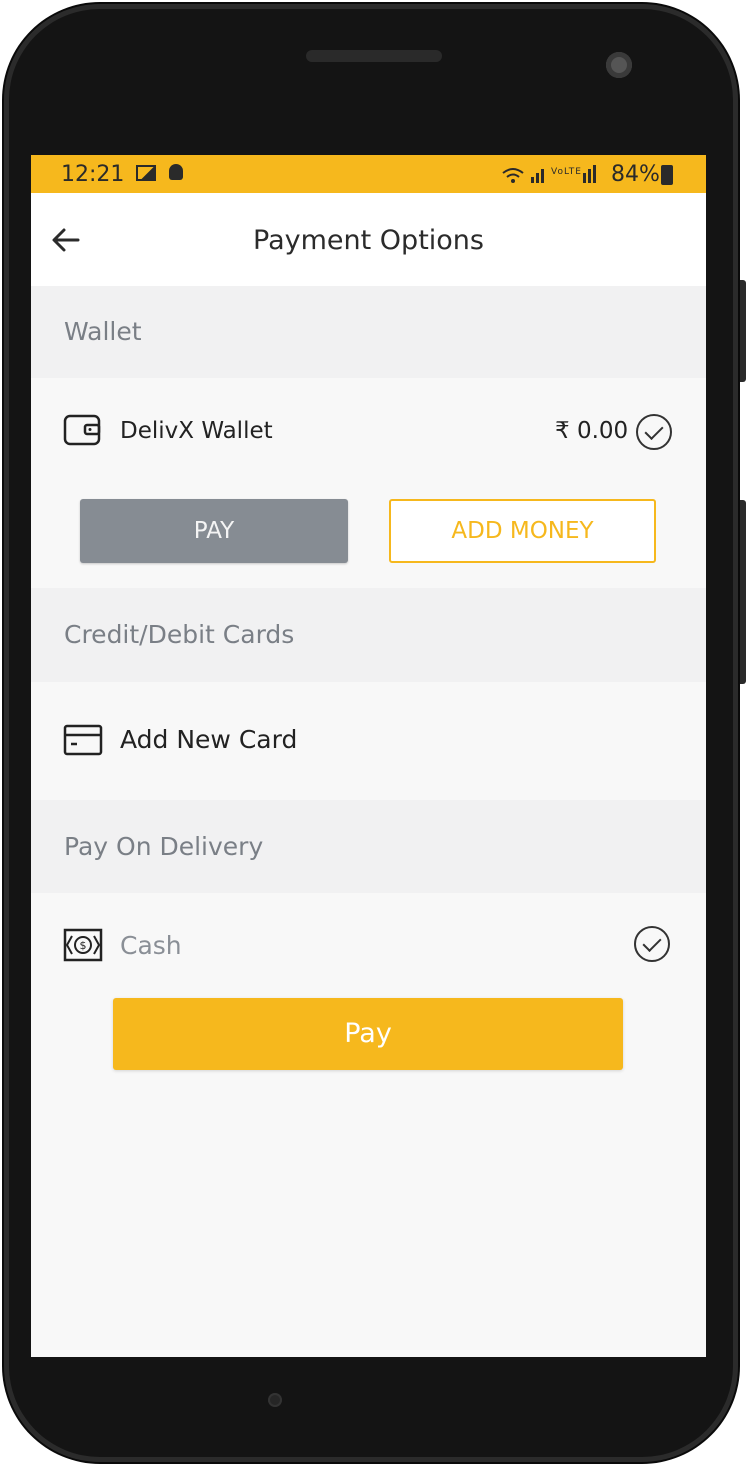 The width and height of the screenshot is (747, 1471). Describe the element at coordinates (214, 531) in the screenshot. I see `wallet-pay-button: PAY` at that location.